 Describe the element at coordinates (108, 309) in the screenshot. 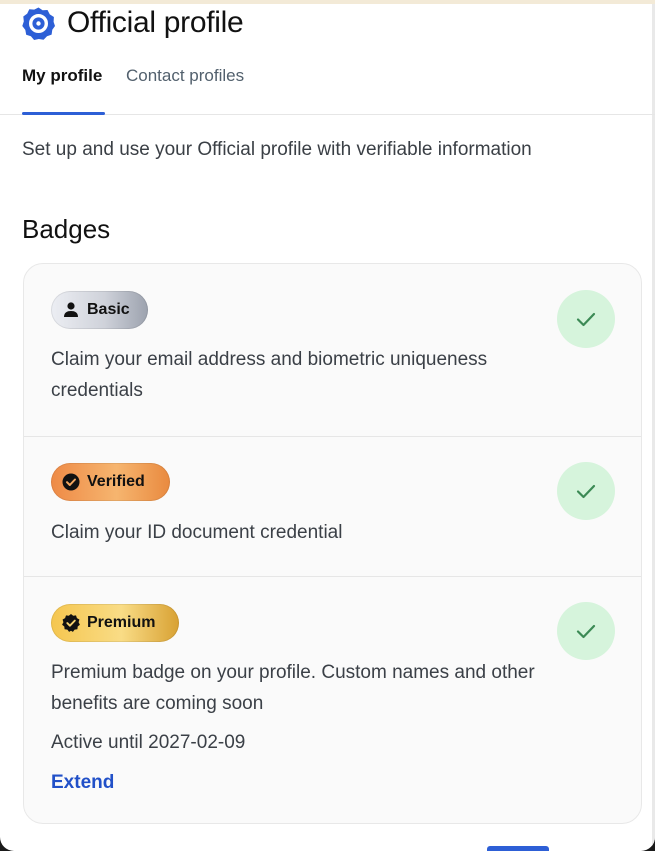

I see `badge-label: Basic` at that location.